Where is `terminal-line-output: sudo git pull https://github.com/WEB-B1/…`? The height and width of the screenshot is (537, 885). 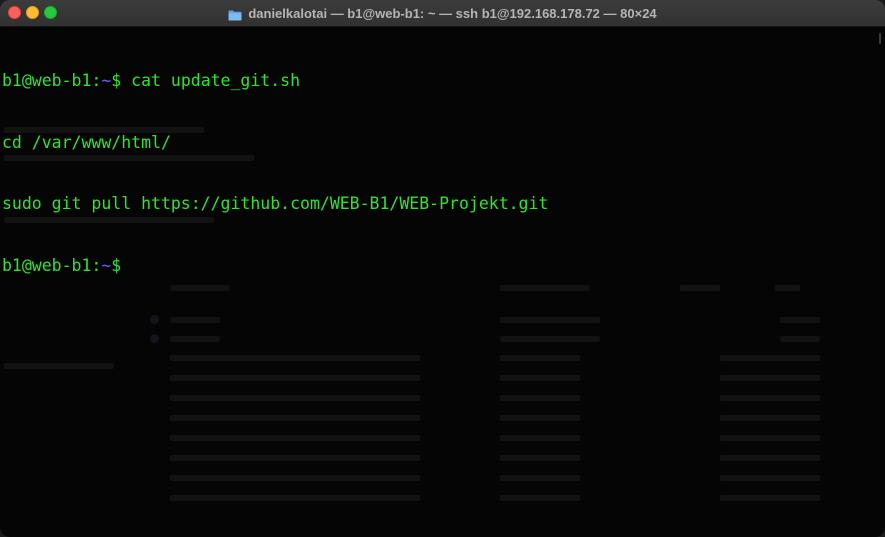
terminal-line-output: sudo git pull https://github.com/WEB-B1/… is located at coordinates (275, 203).